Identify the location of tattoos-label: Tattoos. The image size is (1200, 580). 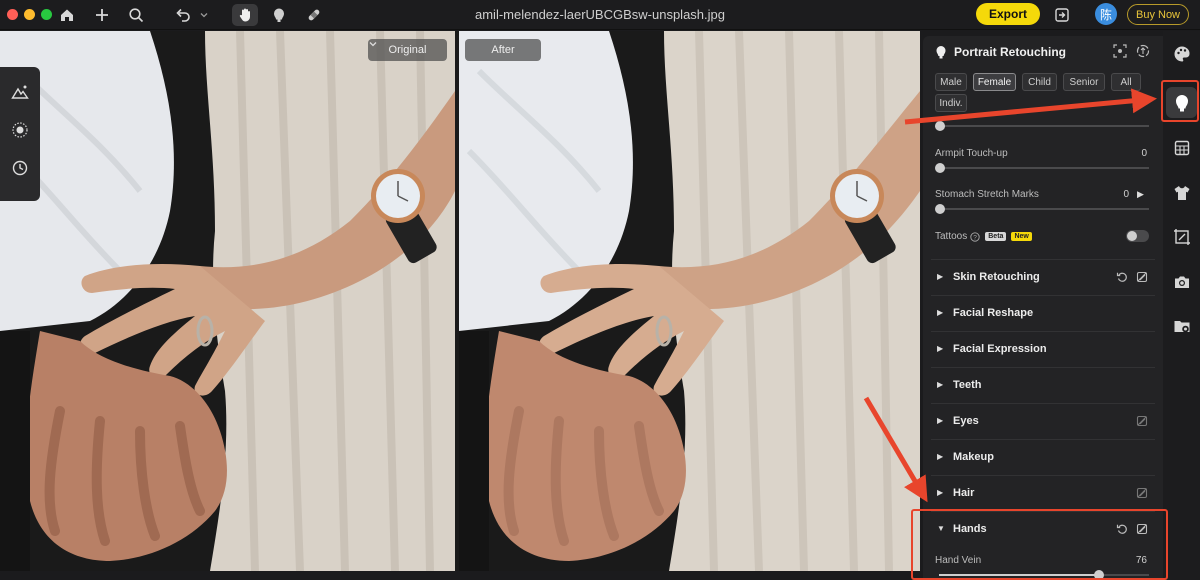
(951, 236).